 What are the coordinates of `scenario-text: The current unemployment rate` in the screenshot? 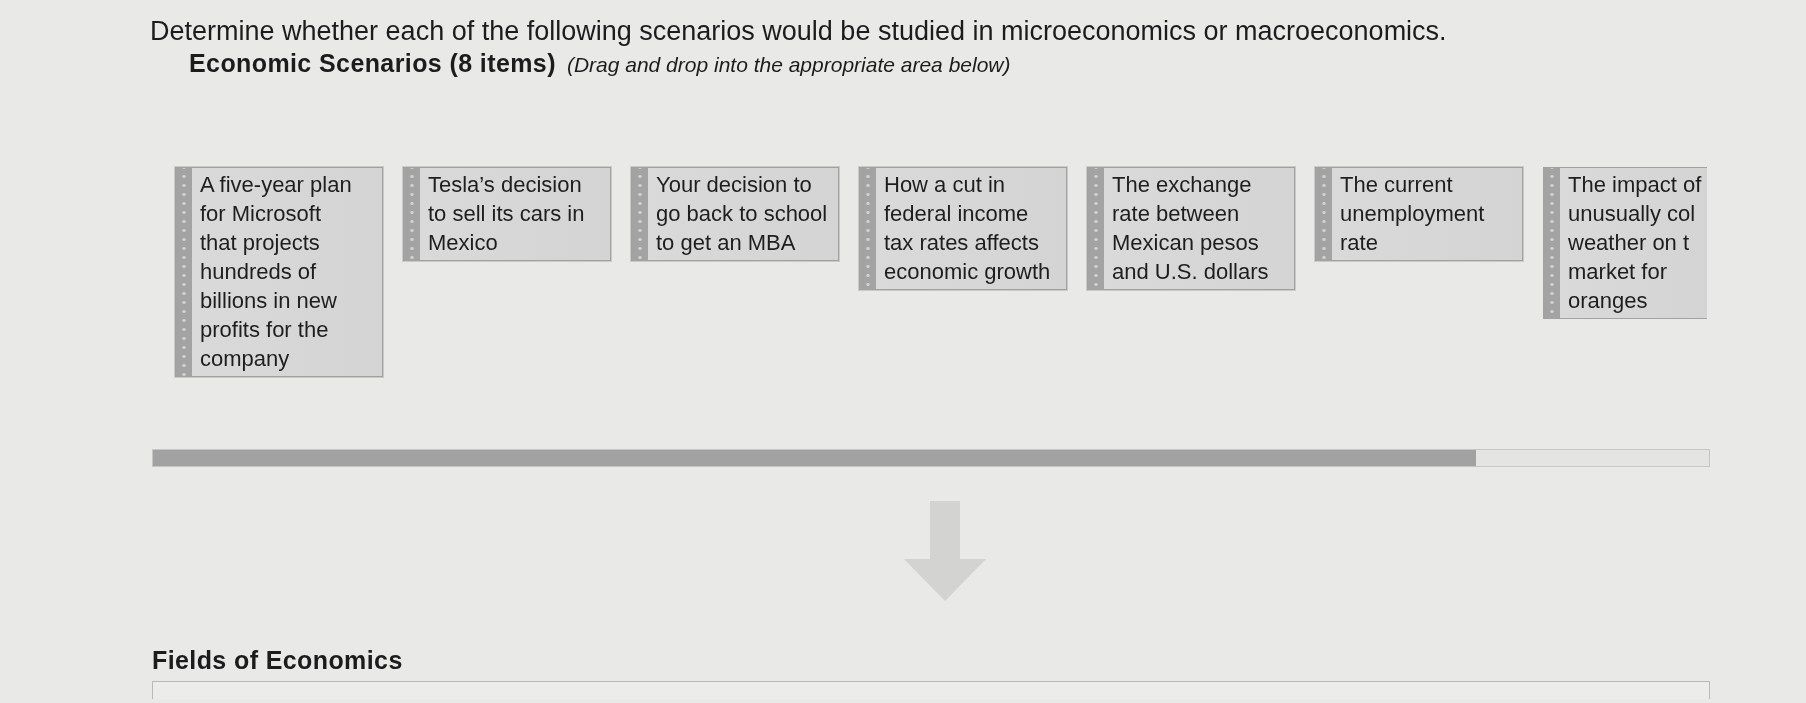 It's located at (1412, 214).